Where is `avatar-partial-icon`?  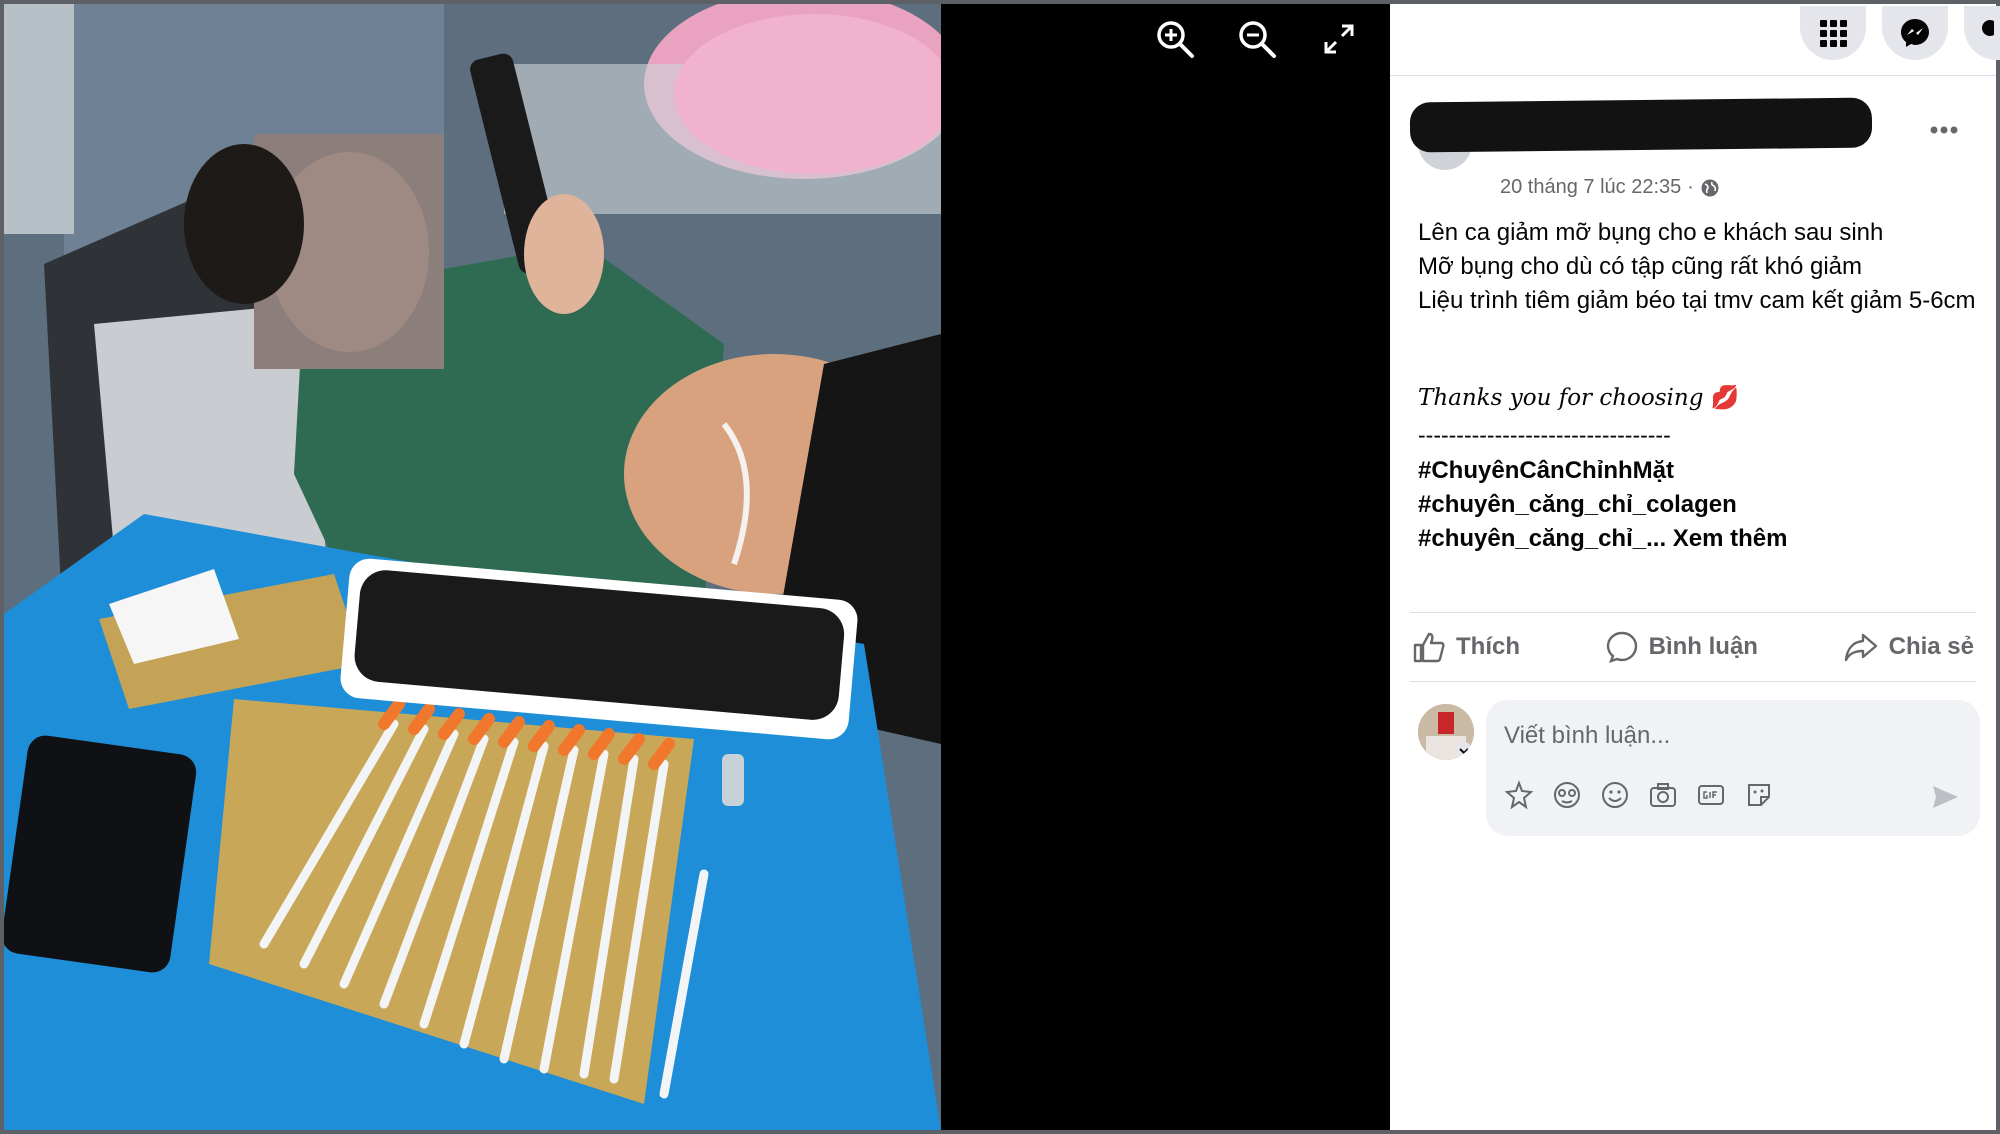 avatar-partial-icon is located at coordinates (1988, 28).